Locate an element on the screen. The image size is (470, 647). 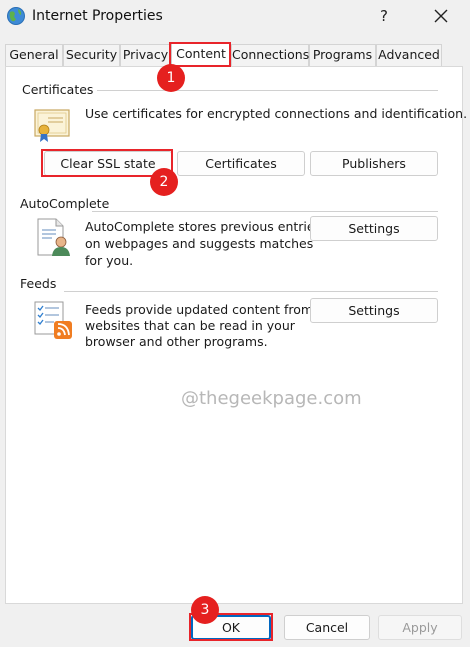
close-icon is located at coordinates (441, 16).